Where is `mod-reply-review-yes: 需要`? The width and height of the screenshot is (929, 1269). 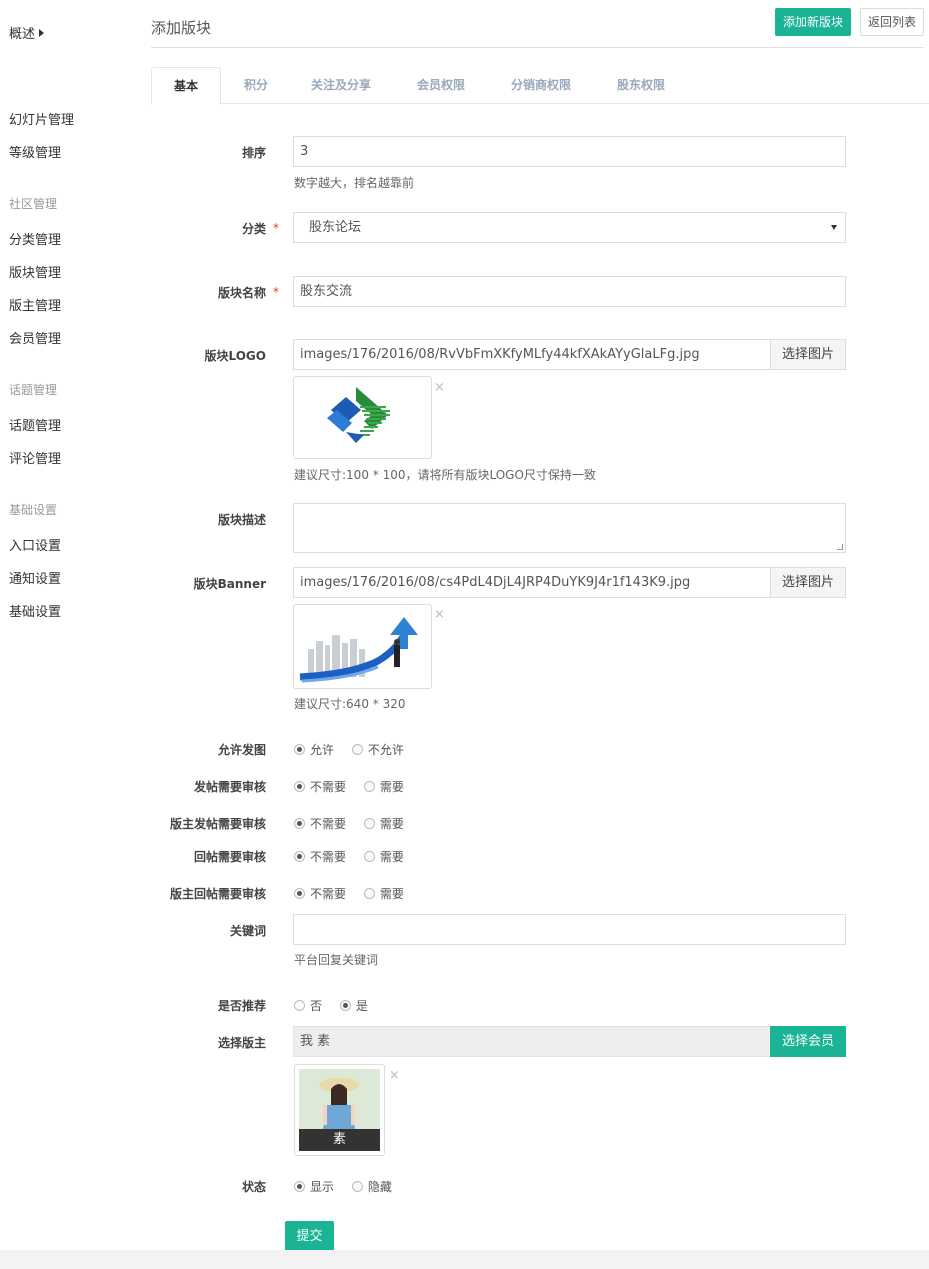
mod-reply-review-yes: 需要 is located at coordinates (383, 893).